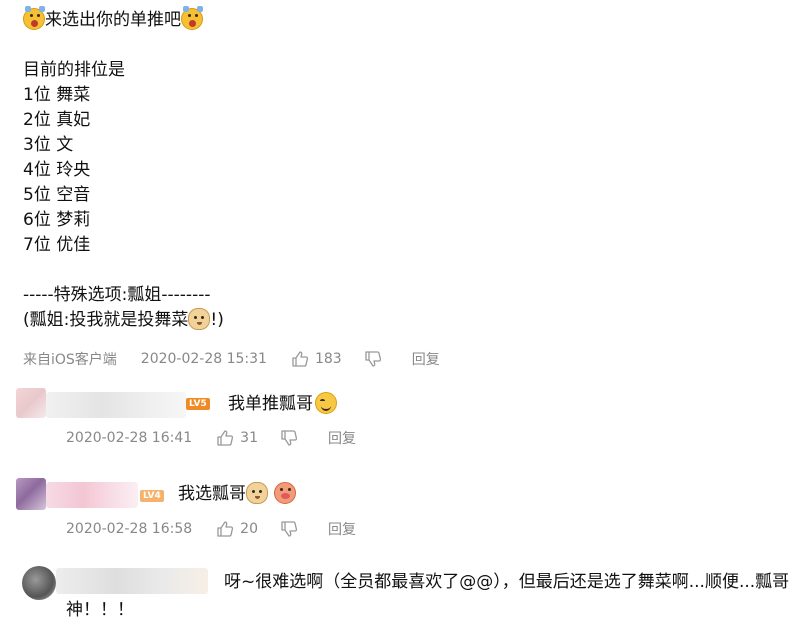  Describe the element at coordinates (211, 438) in the screenshot. I see `comment-meta-row: 2020-02-28 16:41 31 回复` at that location.